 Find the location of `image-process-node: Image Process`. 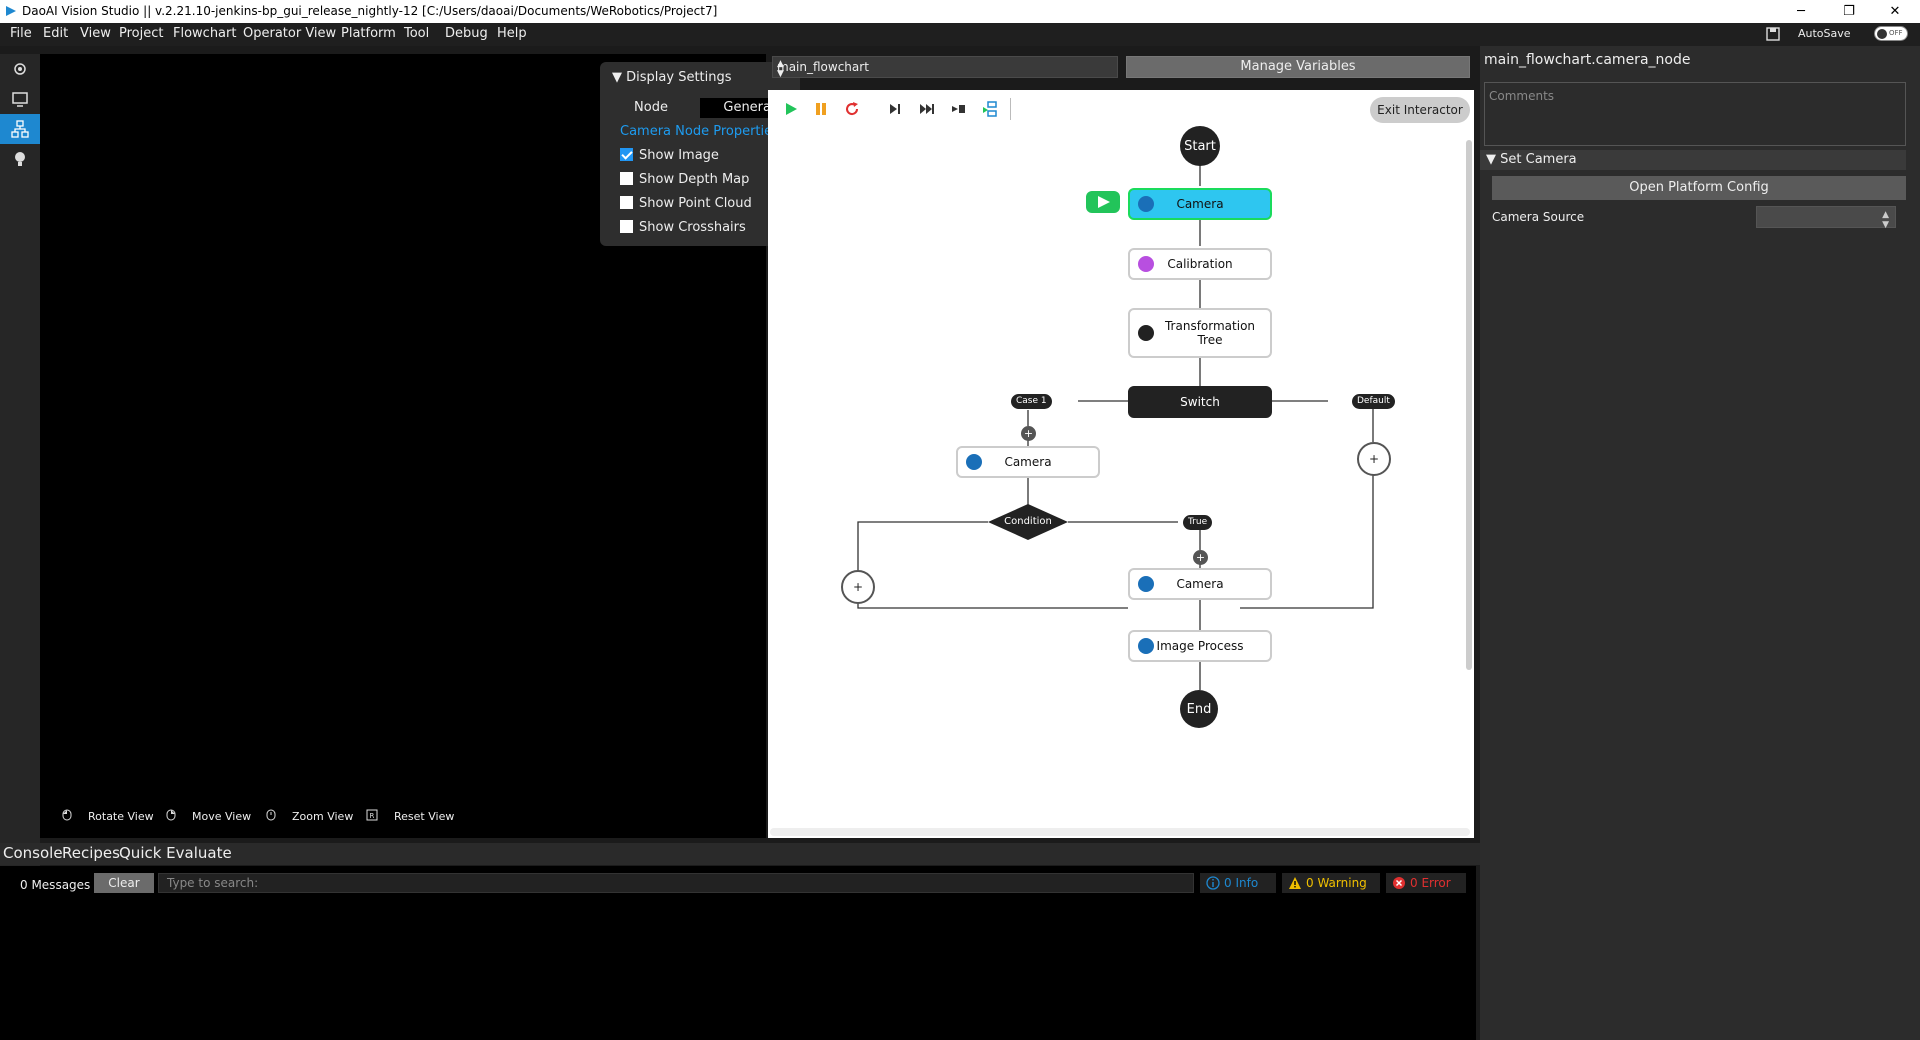

image-process-node: Image Process is located at coordinates (1200, 646).